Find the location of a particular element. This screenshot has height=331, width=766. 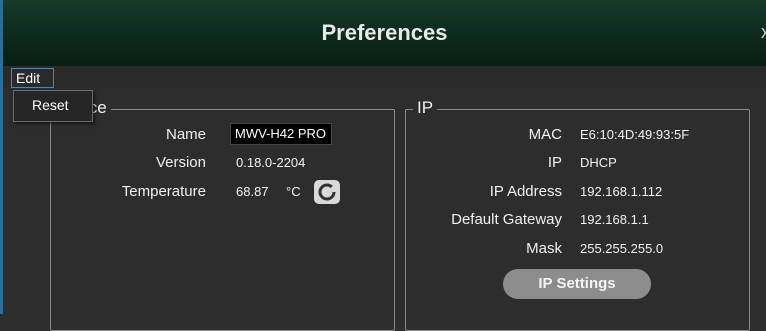

menu-edit: Edit is located at coordinates (32, 78).